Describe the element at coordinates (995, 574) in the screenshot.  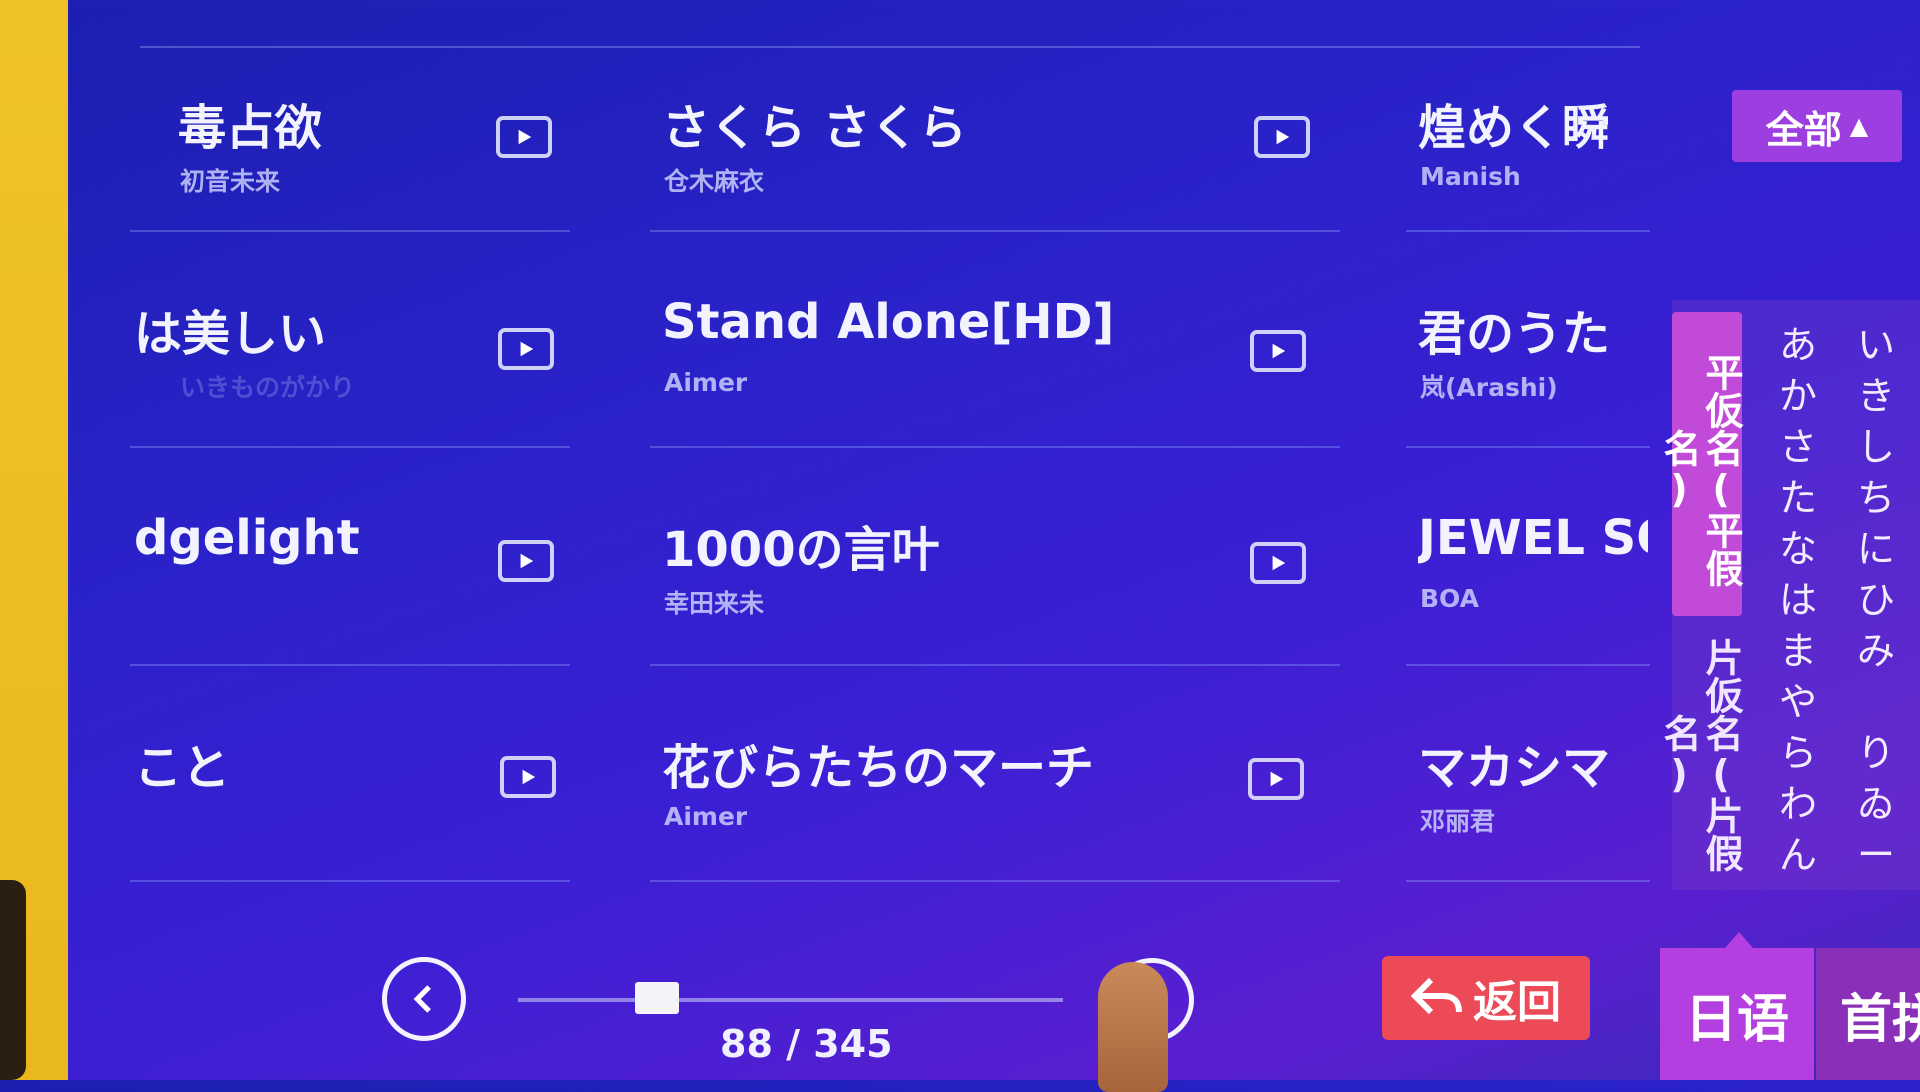
I see `song-card: 1000の言叶 幸田来未` at that location.